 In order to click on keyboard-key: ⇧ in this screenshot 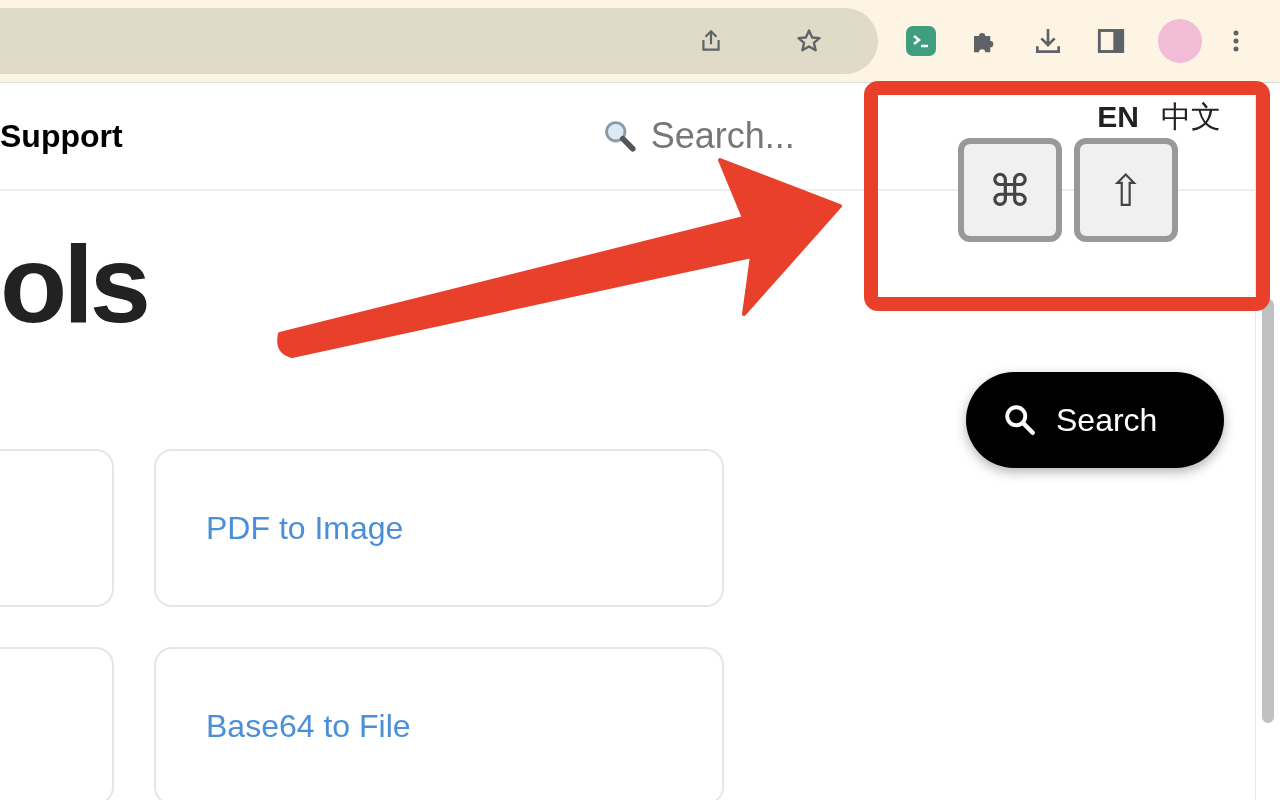, I will do `click(1126, 190)`.